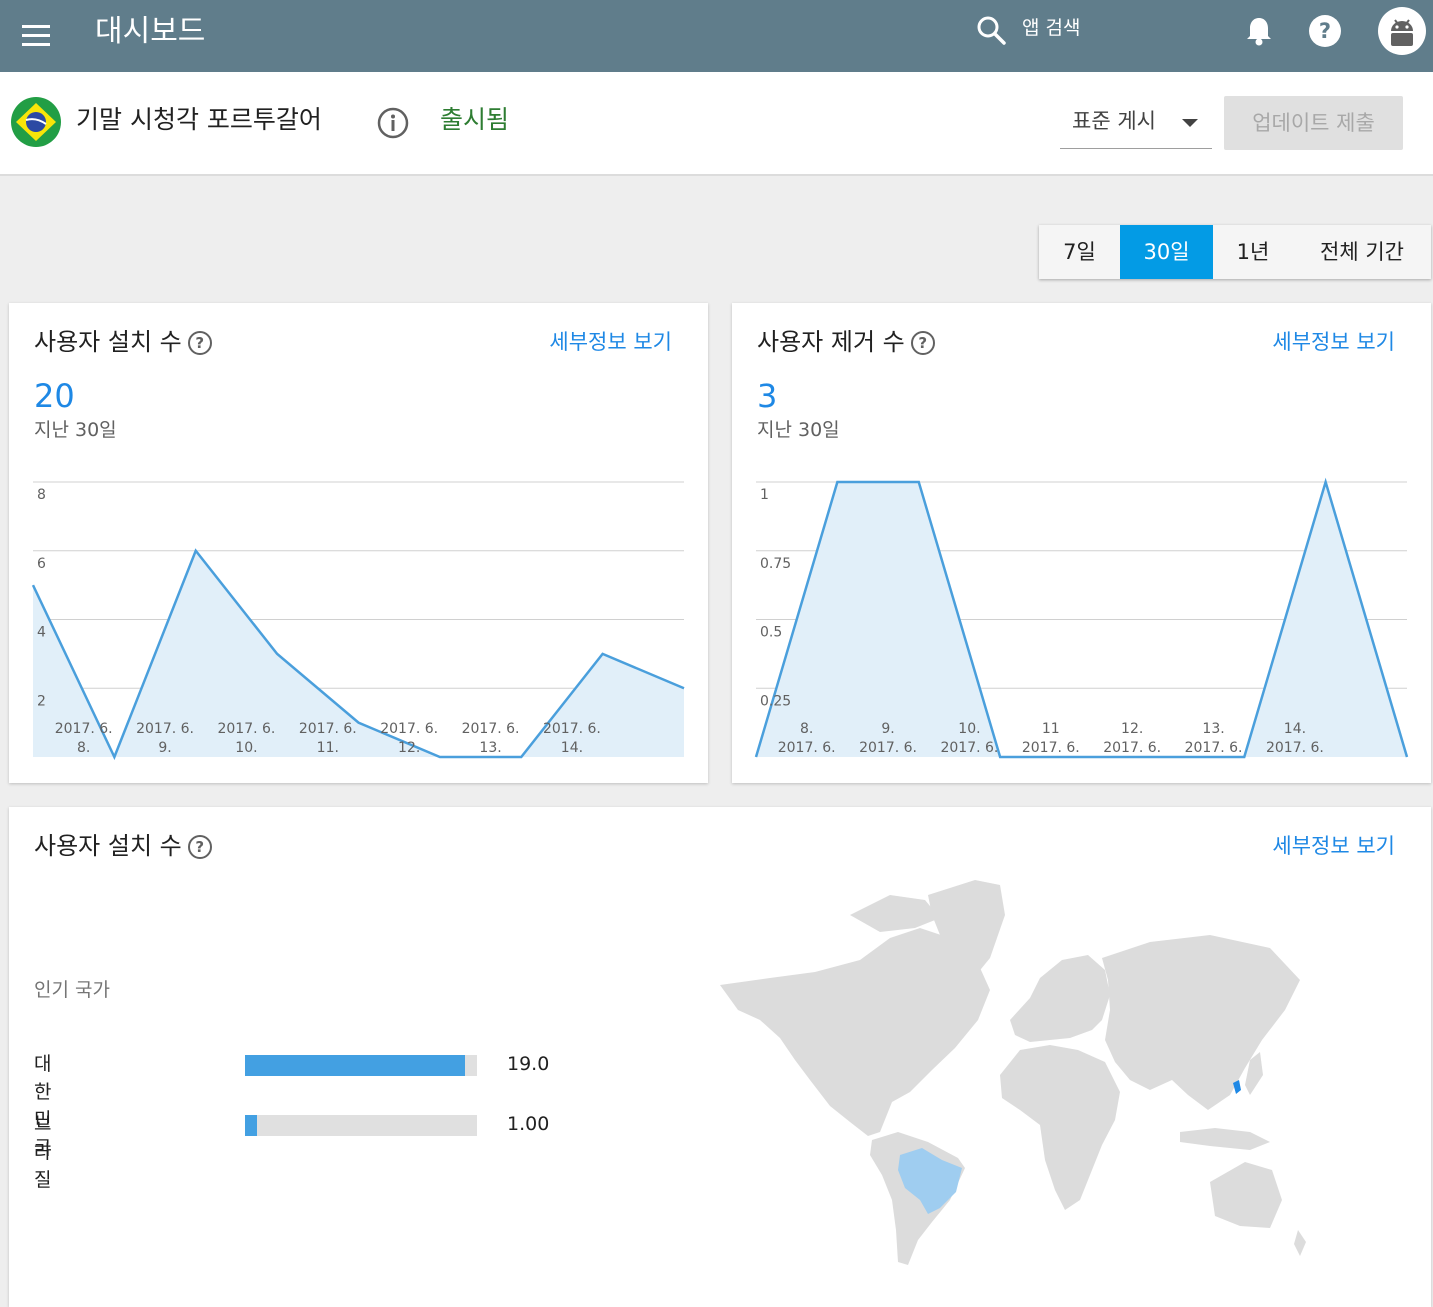  What do you see at coordinates (1060, 1127) in the screenshot?
I see `map-africa` at bounding box center [1060, 1127].